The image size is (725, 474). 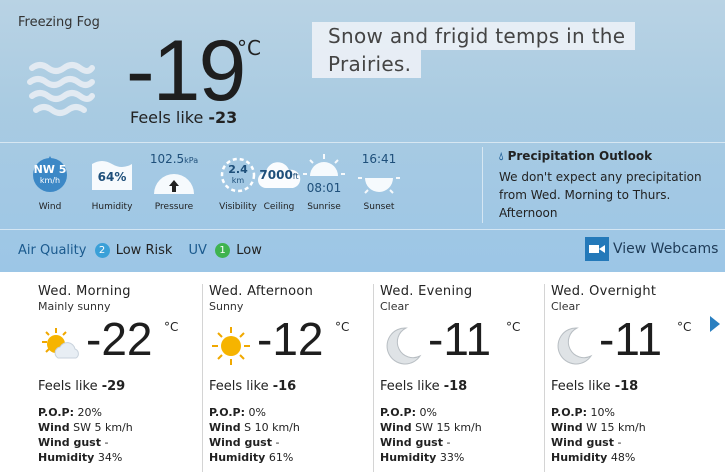 I want to click on period-condition: Sunny, so click(x=226, y=306).